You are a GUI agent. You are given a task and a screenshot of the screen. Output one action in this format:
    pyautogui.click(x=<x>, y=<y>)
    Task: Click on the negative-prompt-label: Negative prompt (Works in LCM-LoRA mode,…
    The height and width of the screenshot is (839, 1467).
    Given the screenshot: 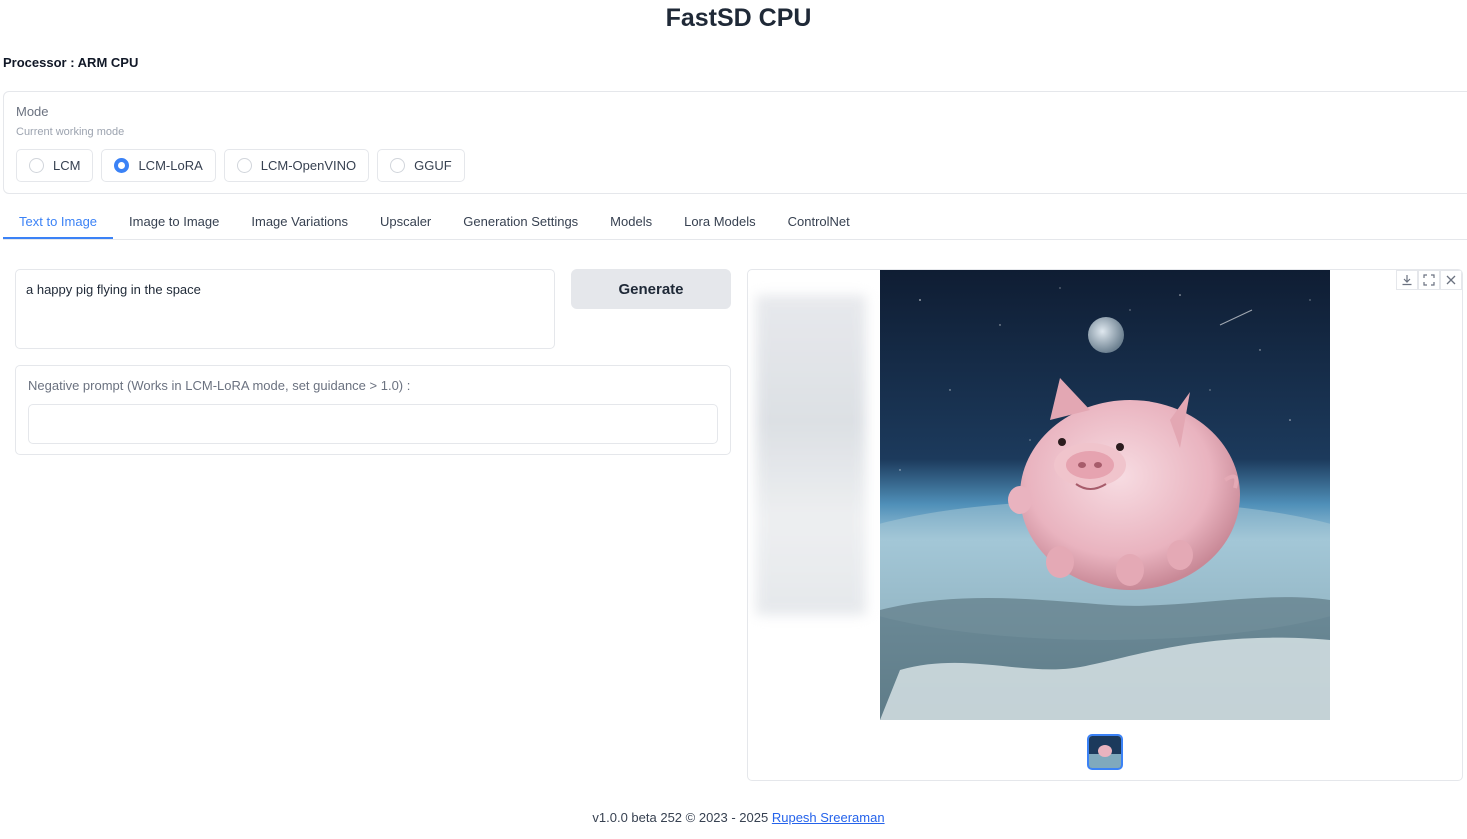 What is the action you would take?
    pyautogui.click(x=219, y=385)
    